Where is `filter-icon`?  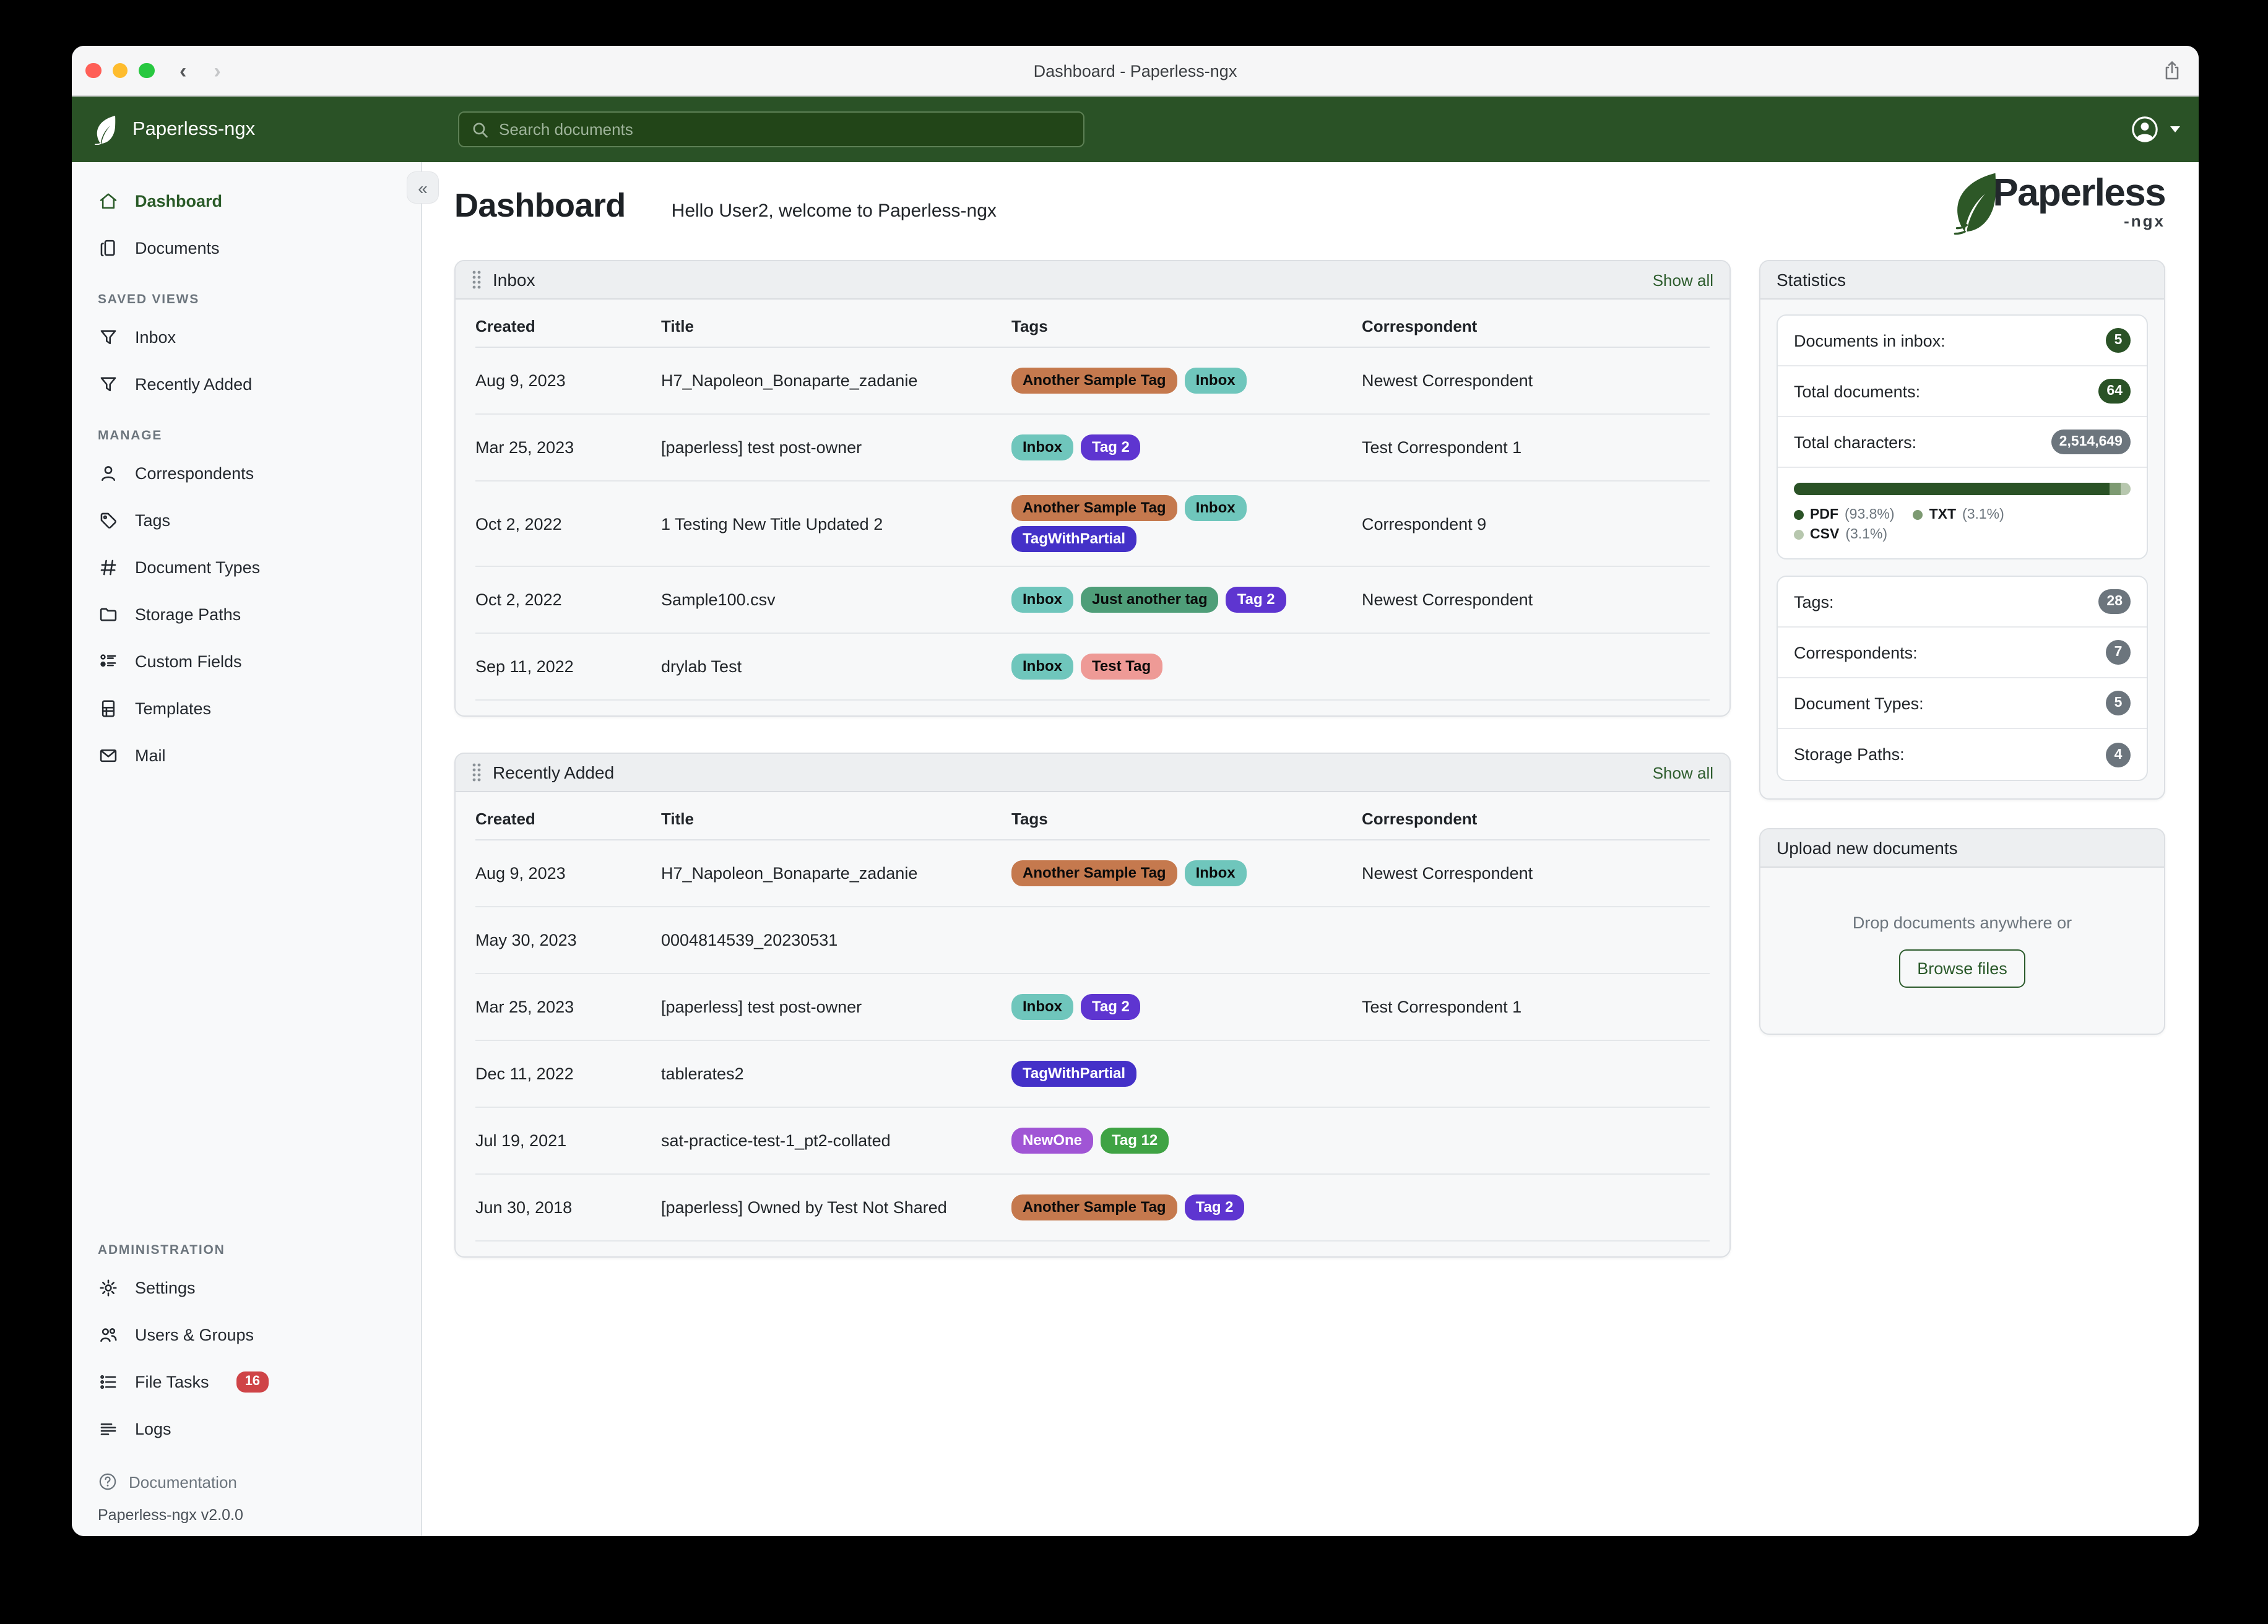 filter-icon is located at coordinates (108, 383).